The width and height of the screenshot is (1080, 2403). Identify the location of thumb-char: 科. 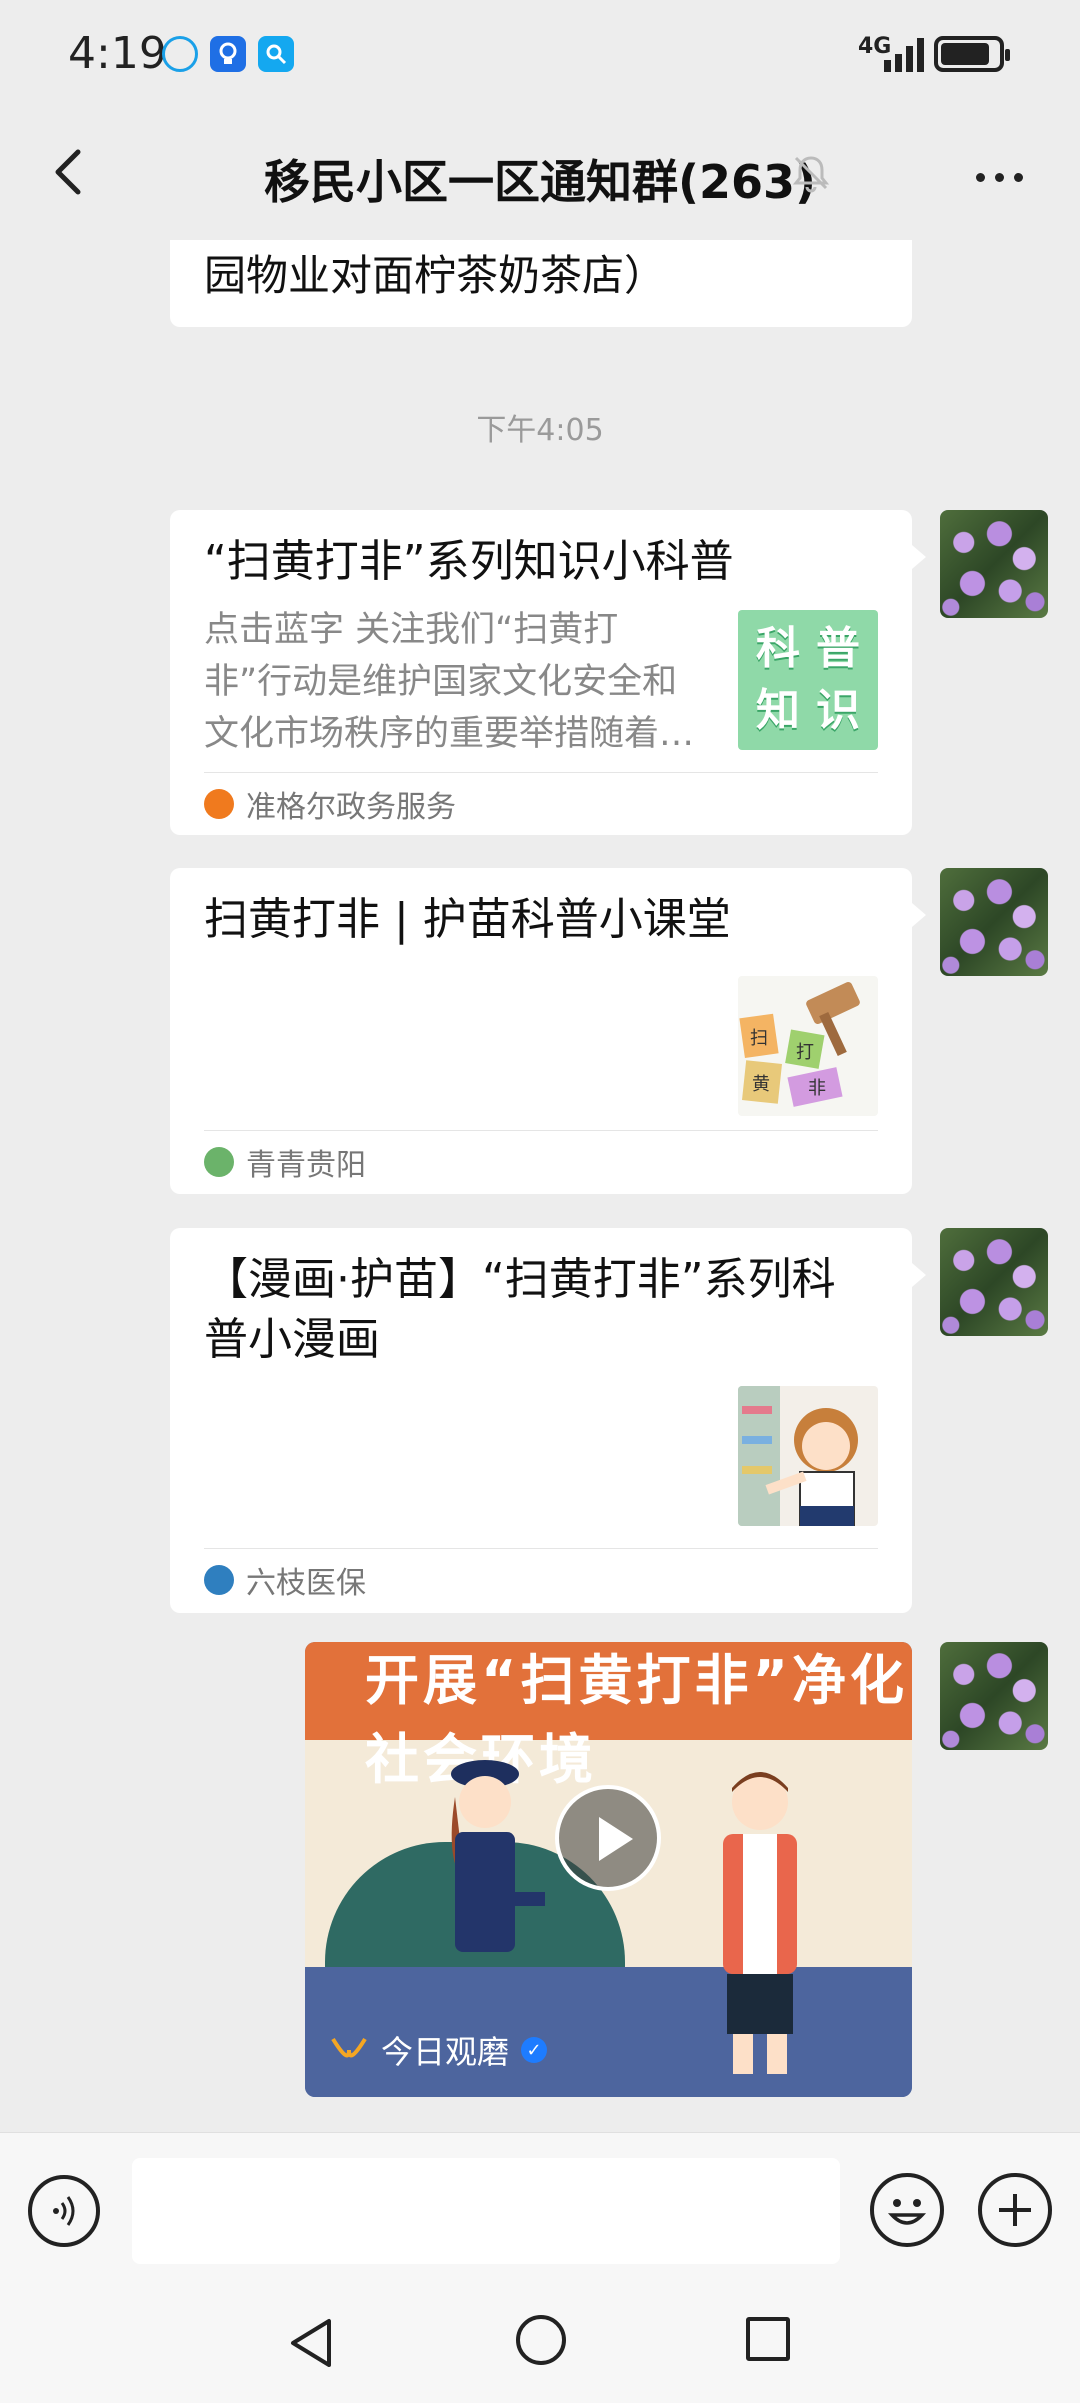
(778, 648).